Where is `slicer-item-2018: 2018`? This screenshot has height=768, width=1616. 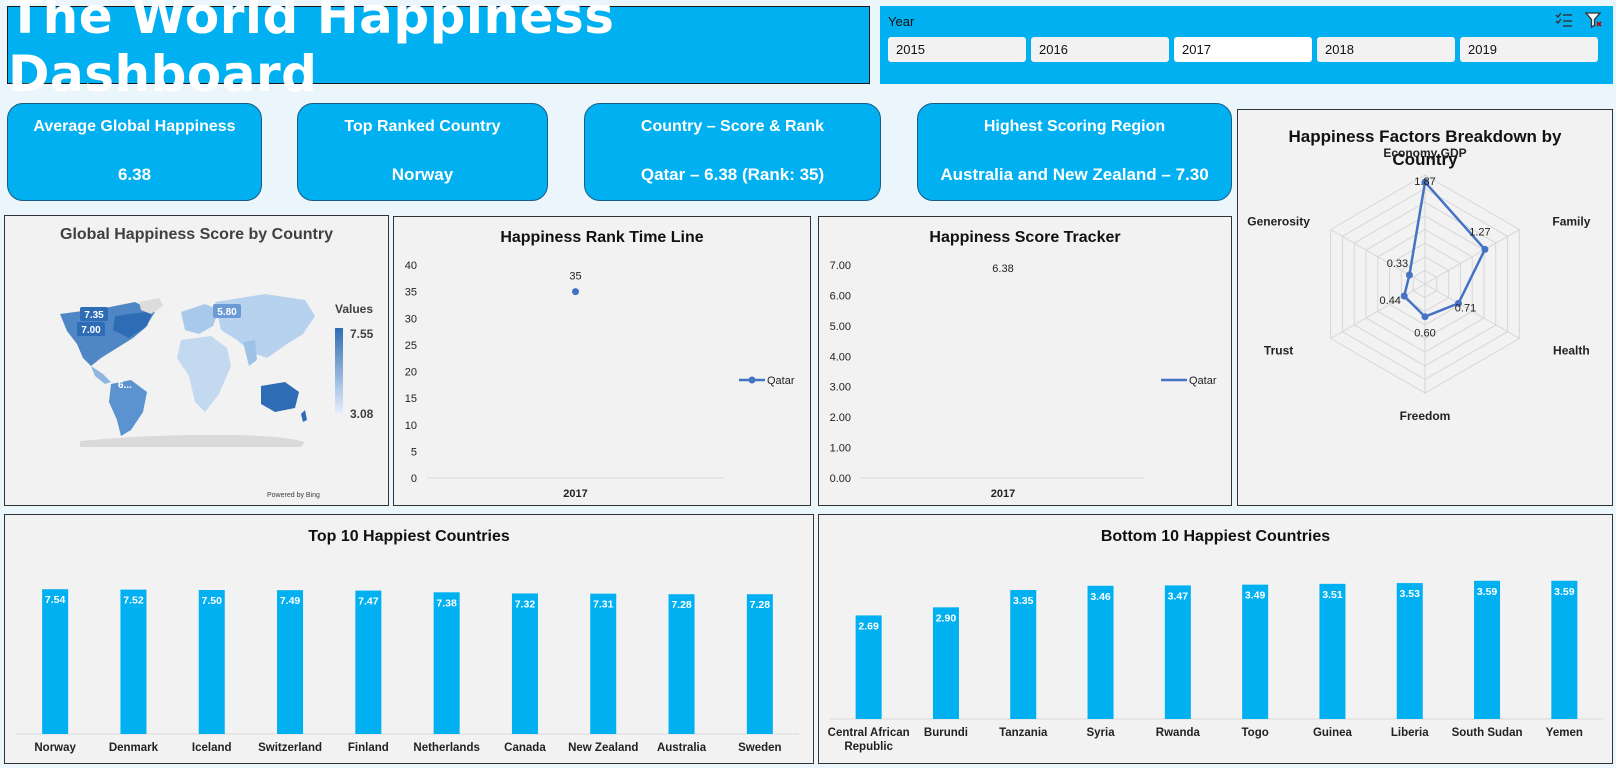
slicer-item-2018: 2018 is located at coordinates (1386, 49).